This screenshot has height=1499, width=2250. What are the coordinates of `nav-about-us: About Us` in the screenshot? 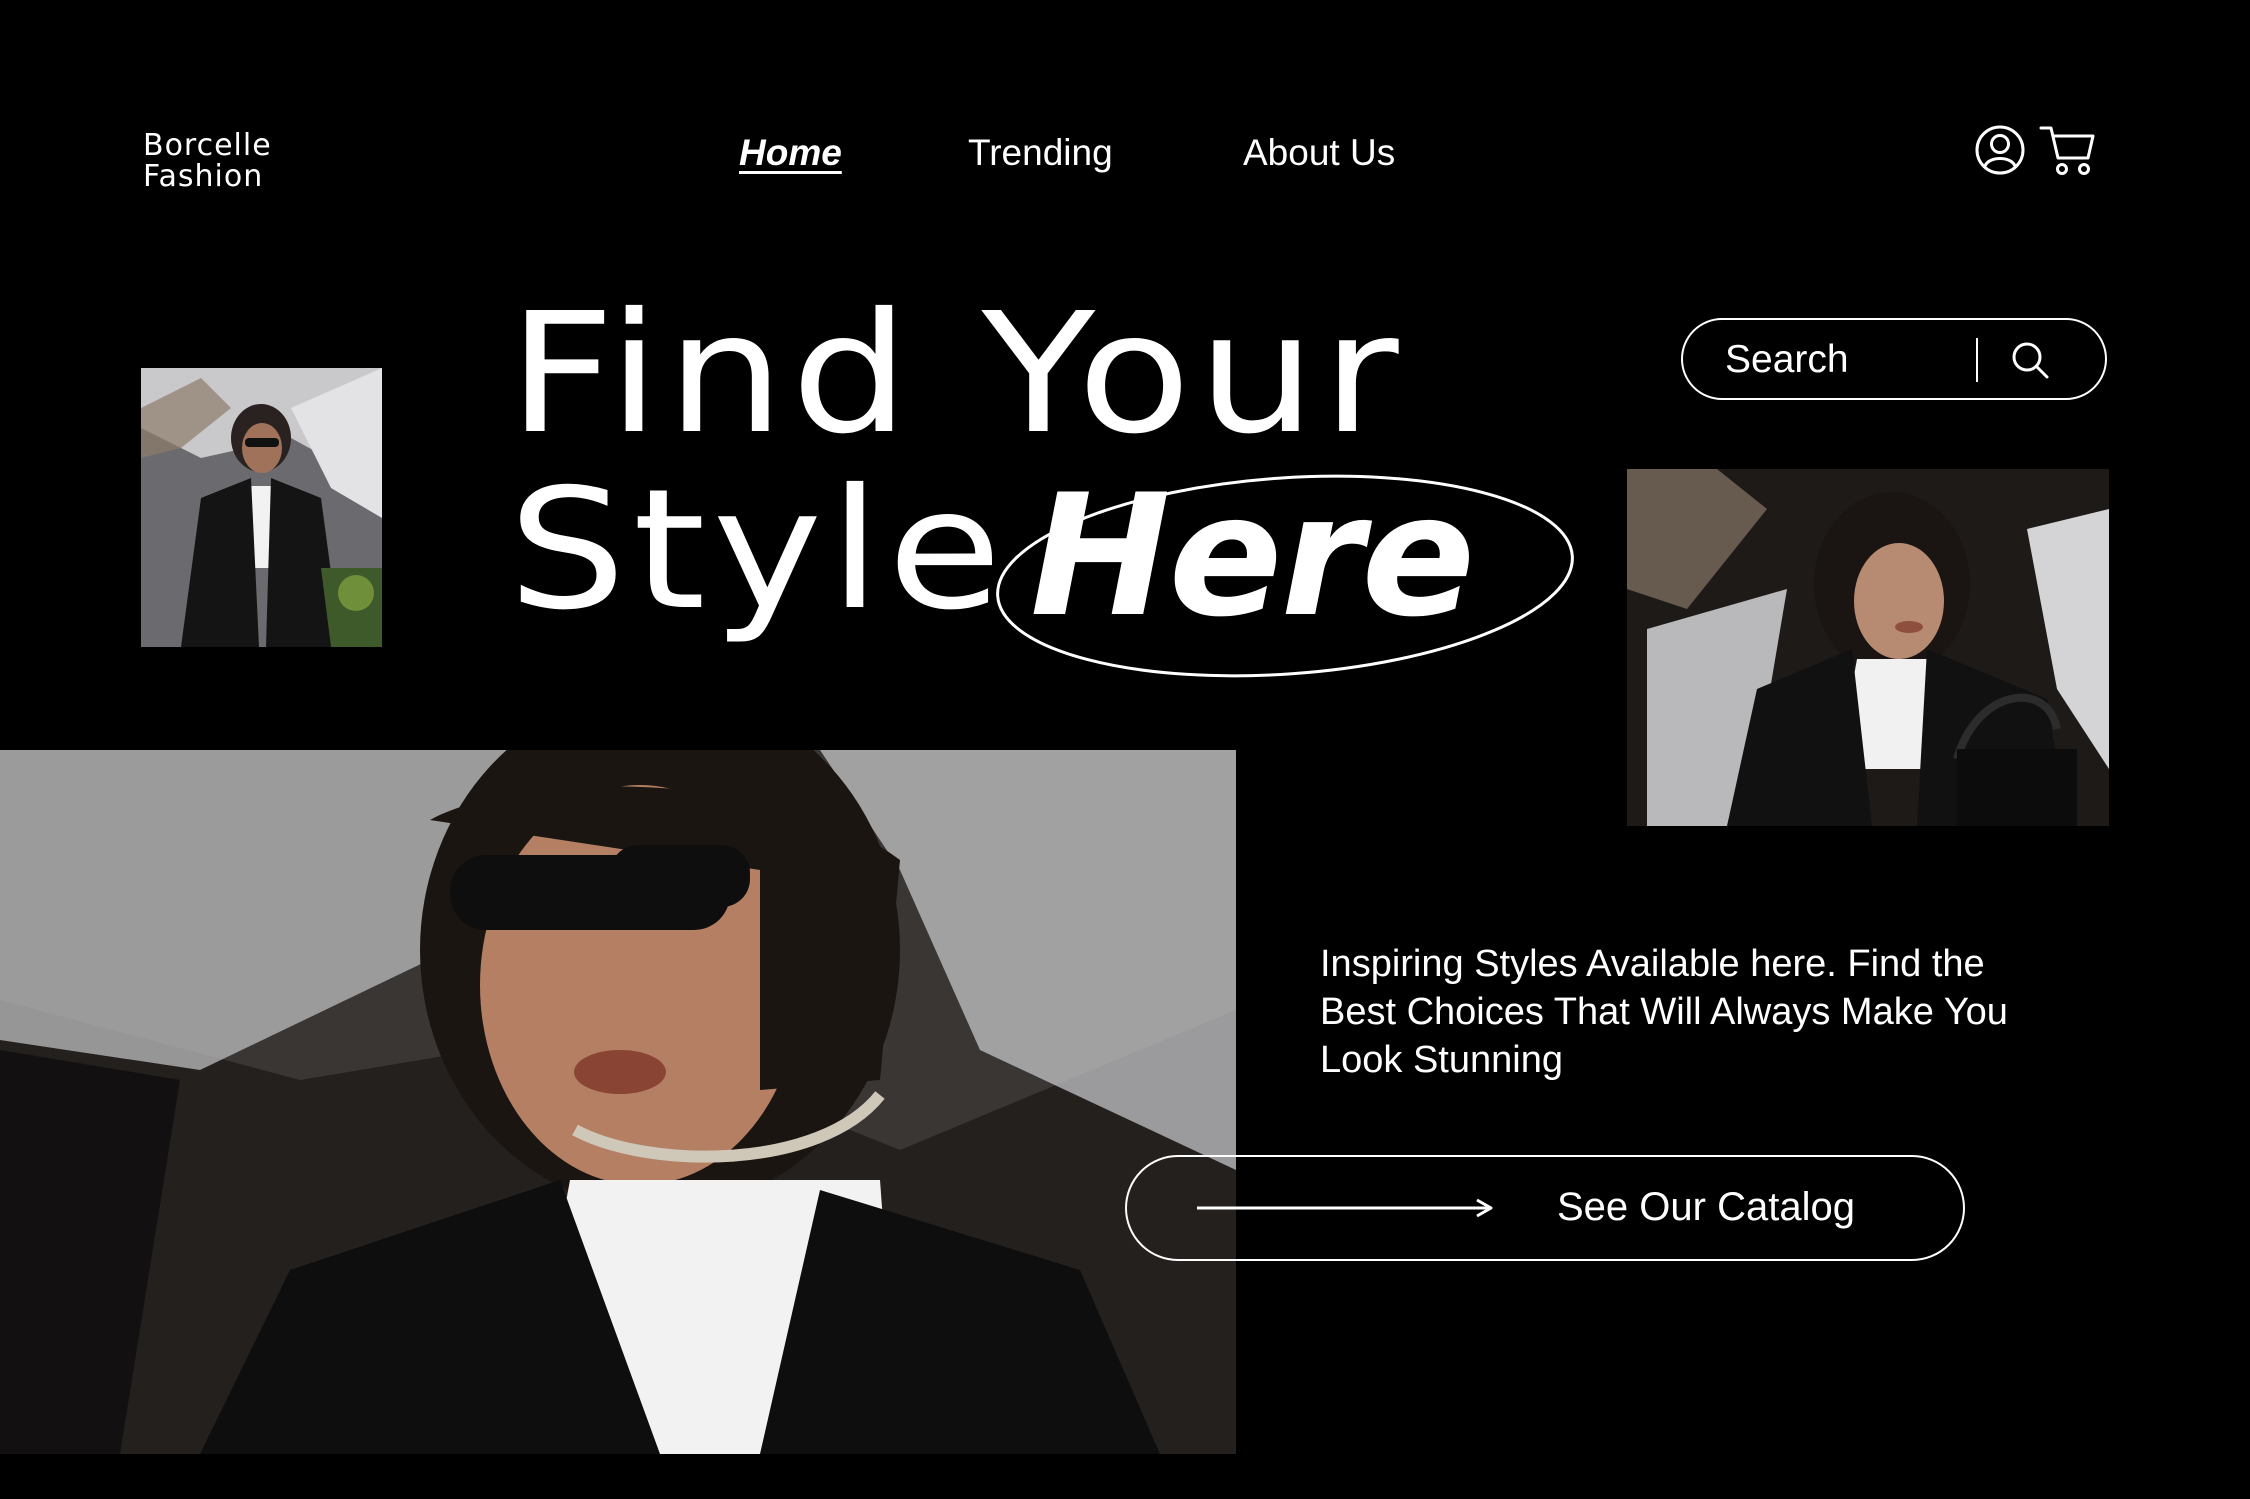 It's located at (1319, 153).